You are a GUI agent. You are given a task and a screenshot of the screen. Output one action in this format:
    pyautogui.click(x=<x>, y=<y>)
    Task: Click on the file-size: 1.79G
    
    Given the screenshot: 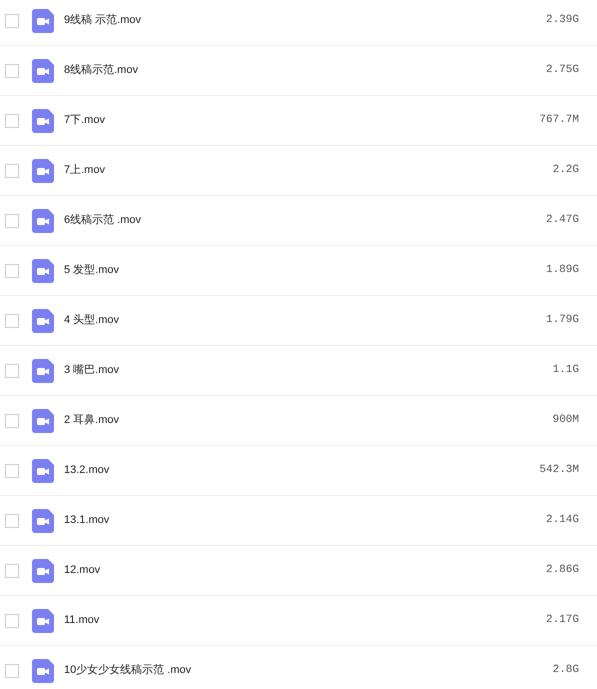 What is the action you would take?
    pyautogui.click(x=562, y=320)
    